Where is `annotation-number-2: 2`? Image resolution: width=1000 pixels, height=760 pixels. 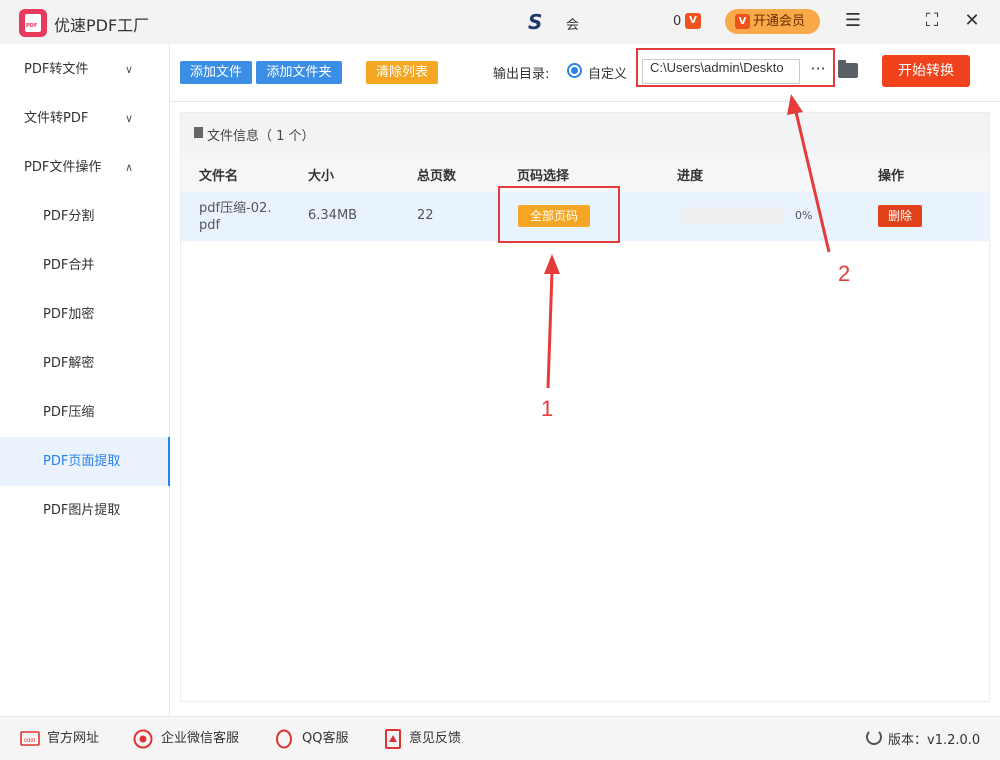 annotation-number-2: 2 is located at coordinates (844, 273).